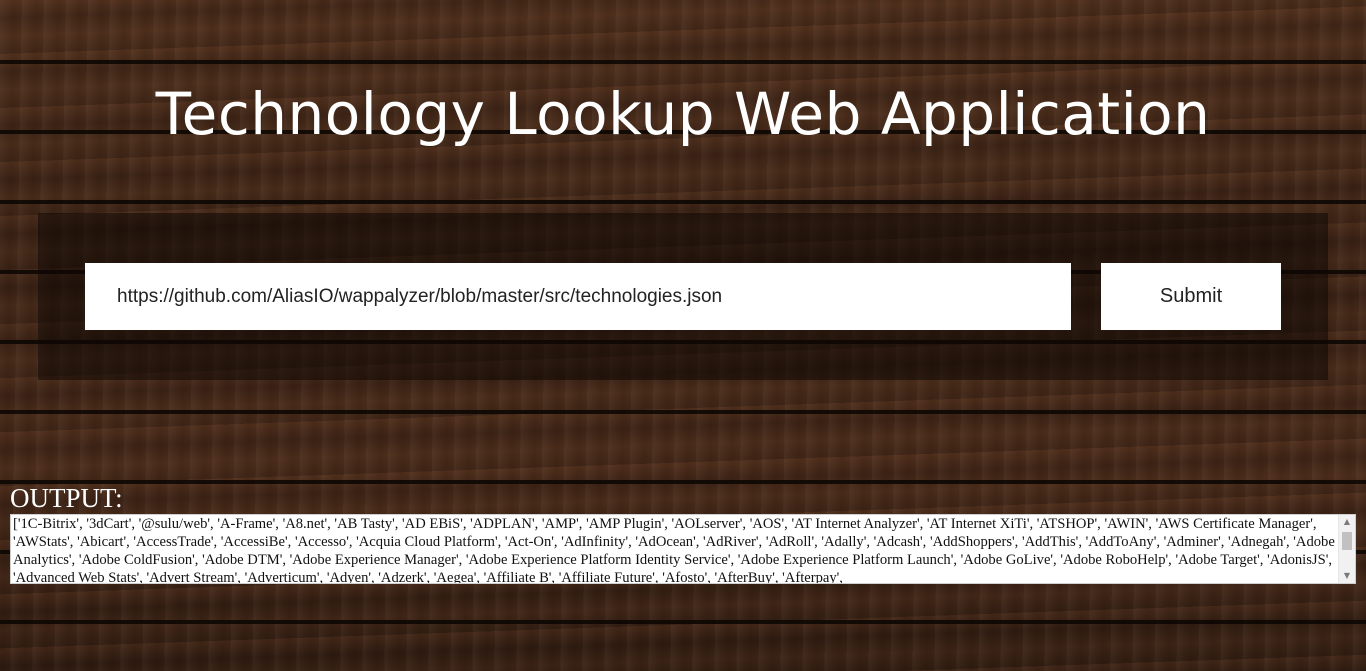  Describe the element at coordinates (1347, 576) in the screenshot. I see `scroll-down-arrow-icon: ▼` at that location.